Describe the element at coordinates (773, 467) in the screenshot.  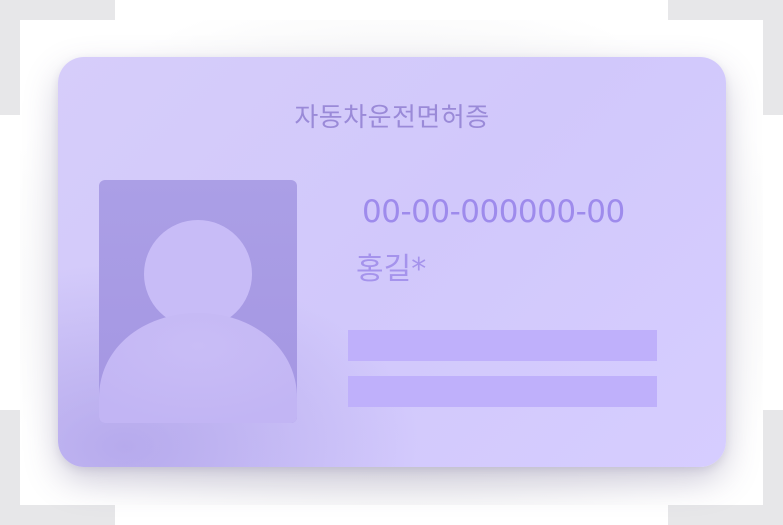
I see `frame-corner-bottom-right-vertical` at that location.